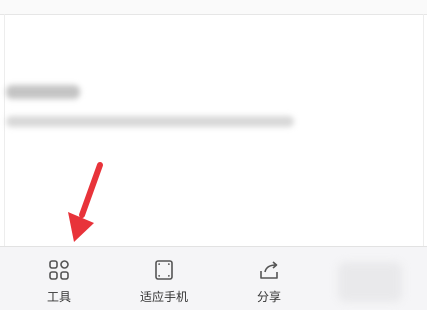 The width and height of the screenshot is (427, 310). I want to click on tools-label: 工具, so click(58, 297).